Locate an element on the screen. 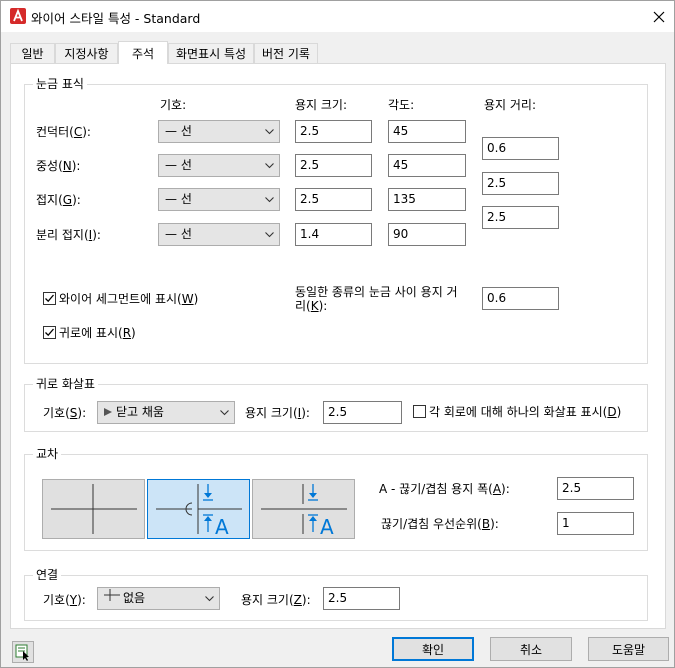 The image size is (675, 668). isolated-ground-size-input: 1.4 is located at coordinates (333, 234).